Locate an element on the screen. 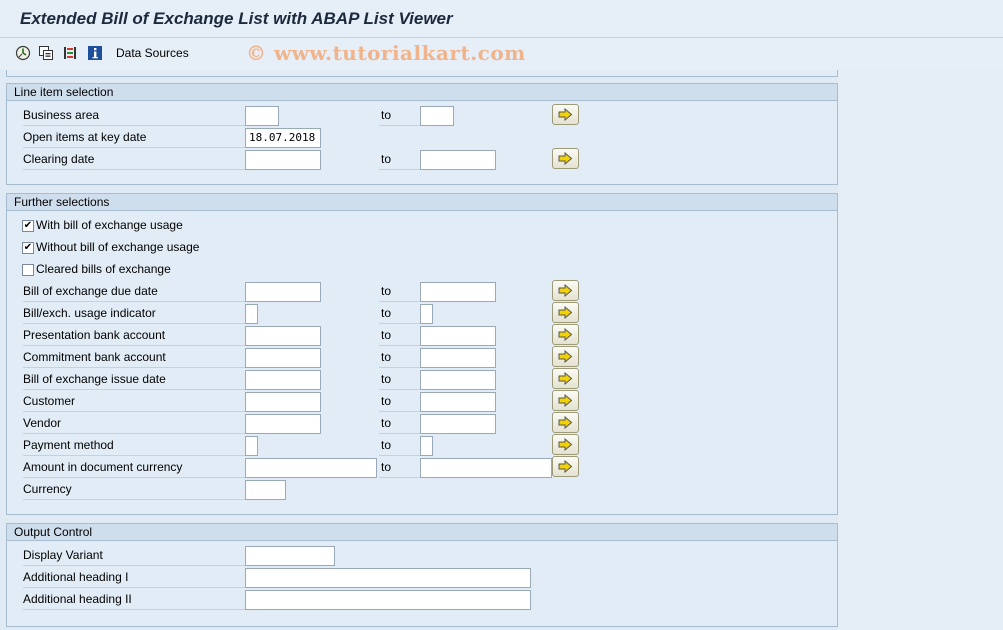 Image resolution: width=1003 pixels, height=630 pixels. right-blank-area is located at coordinates (920, 350).